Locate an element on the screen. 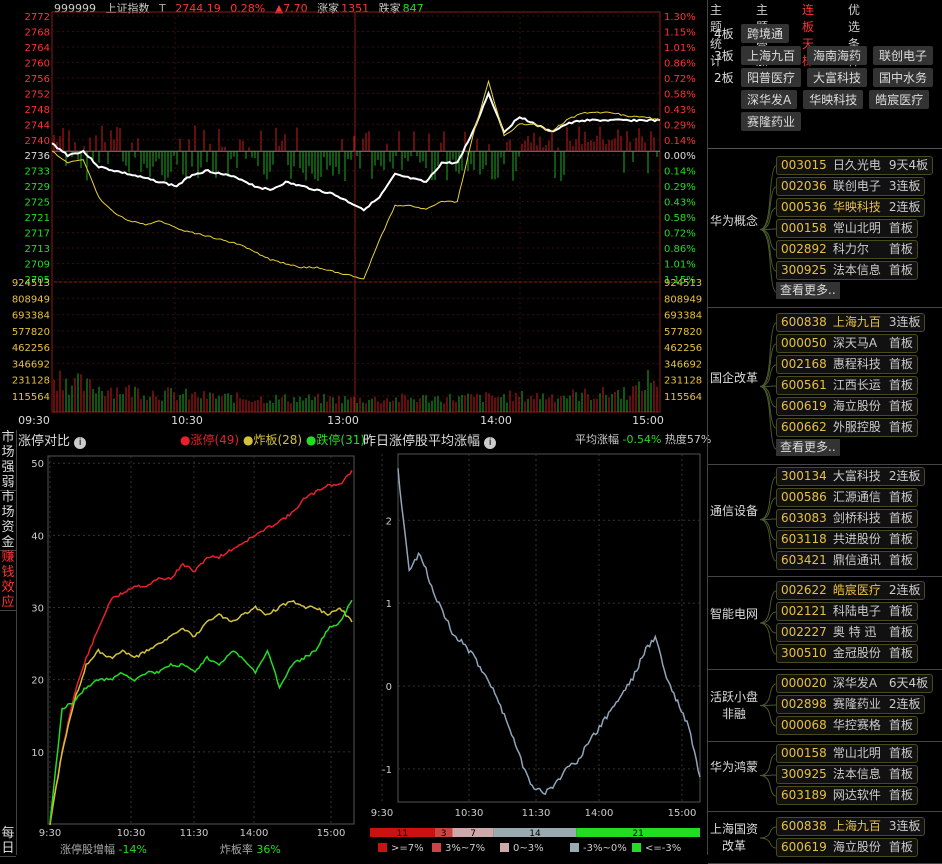  volume-tick-label: 577820 is located at coordinates (31, 332).